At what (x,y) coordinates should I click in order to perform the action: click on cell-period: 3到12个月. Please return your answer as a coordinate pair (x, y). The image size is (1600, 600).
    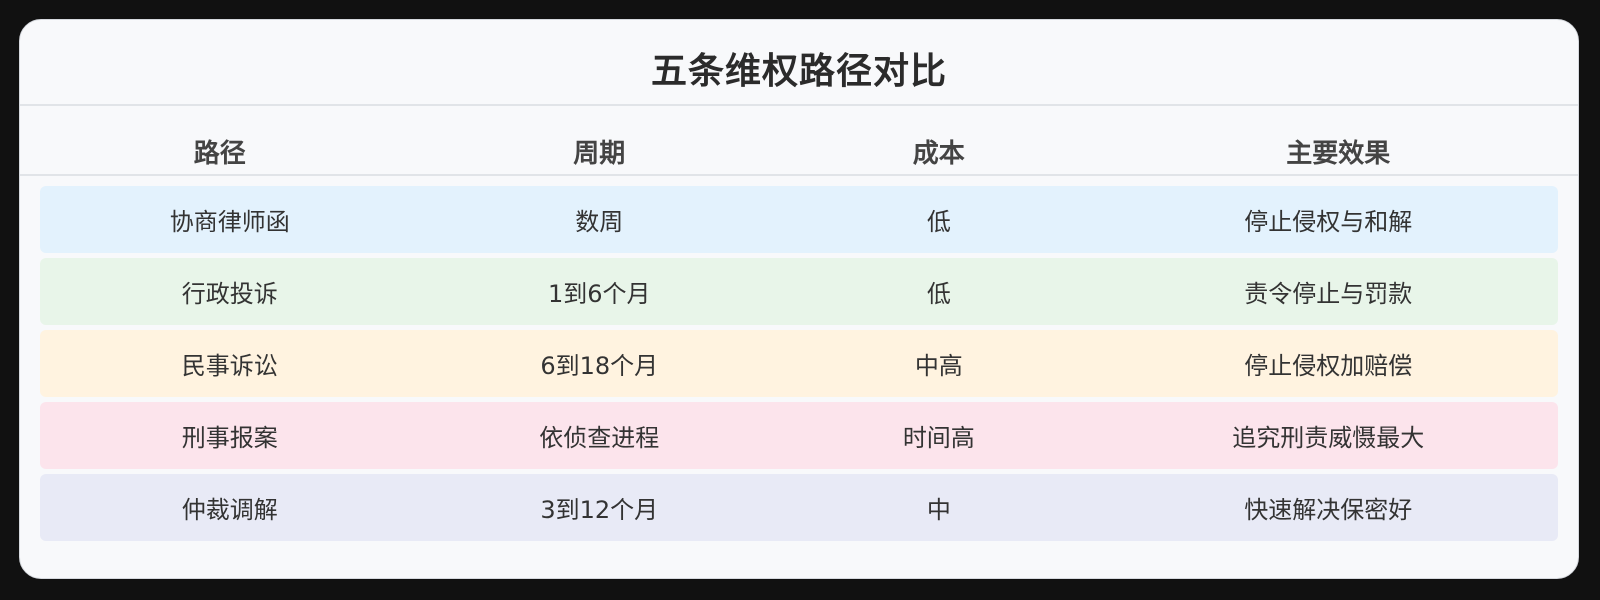
    Looking at the image, I should click on (599, 510).